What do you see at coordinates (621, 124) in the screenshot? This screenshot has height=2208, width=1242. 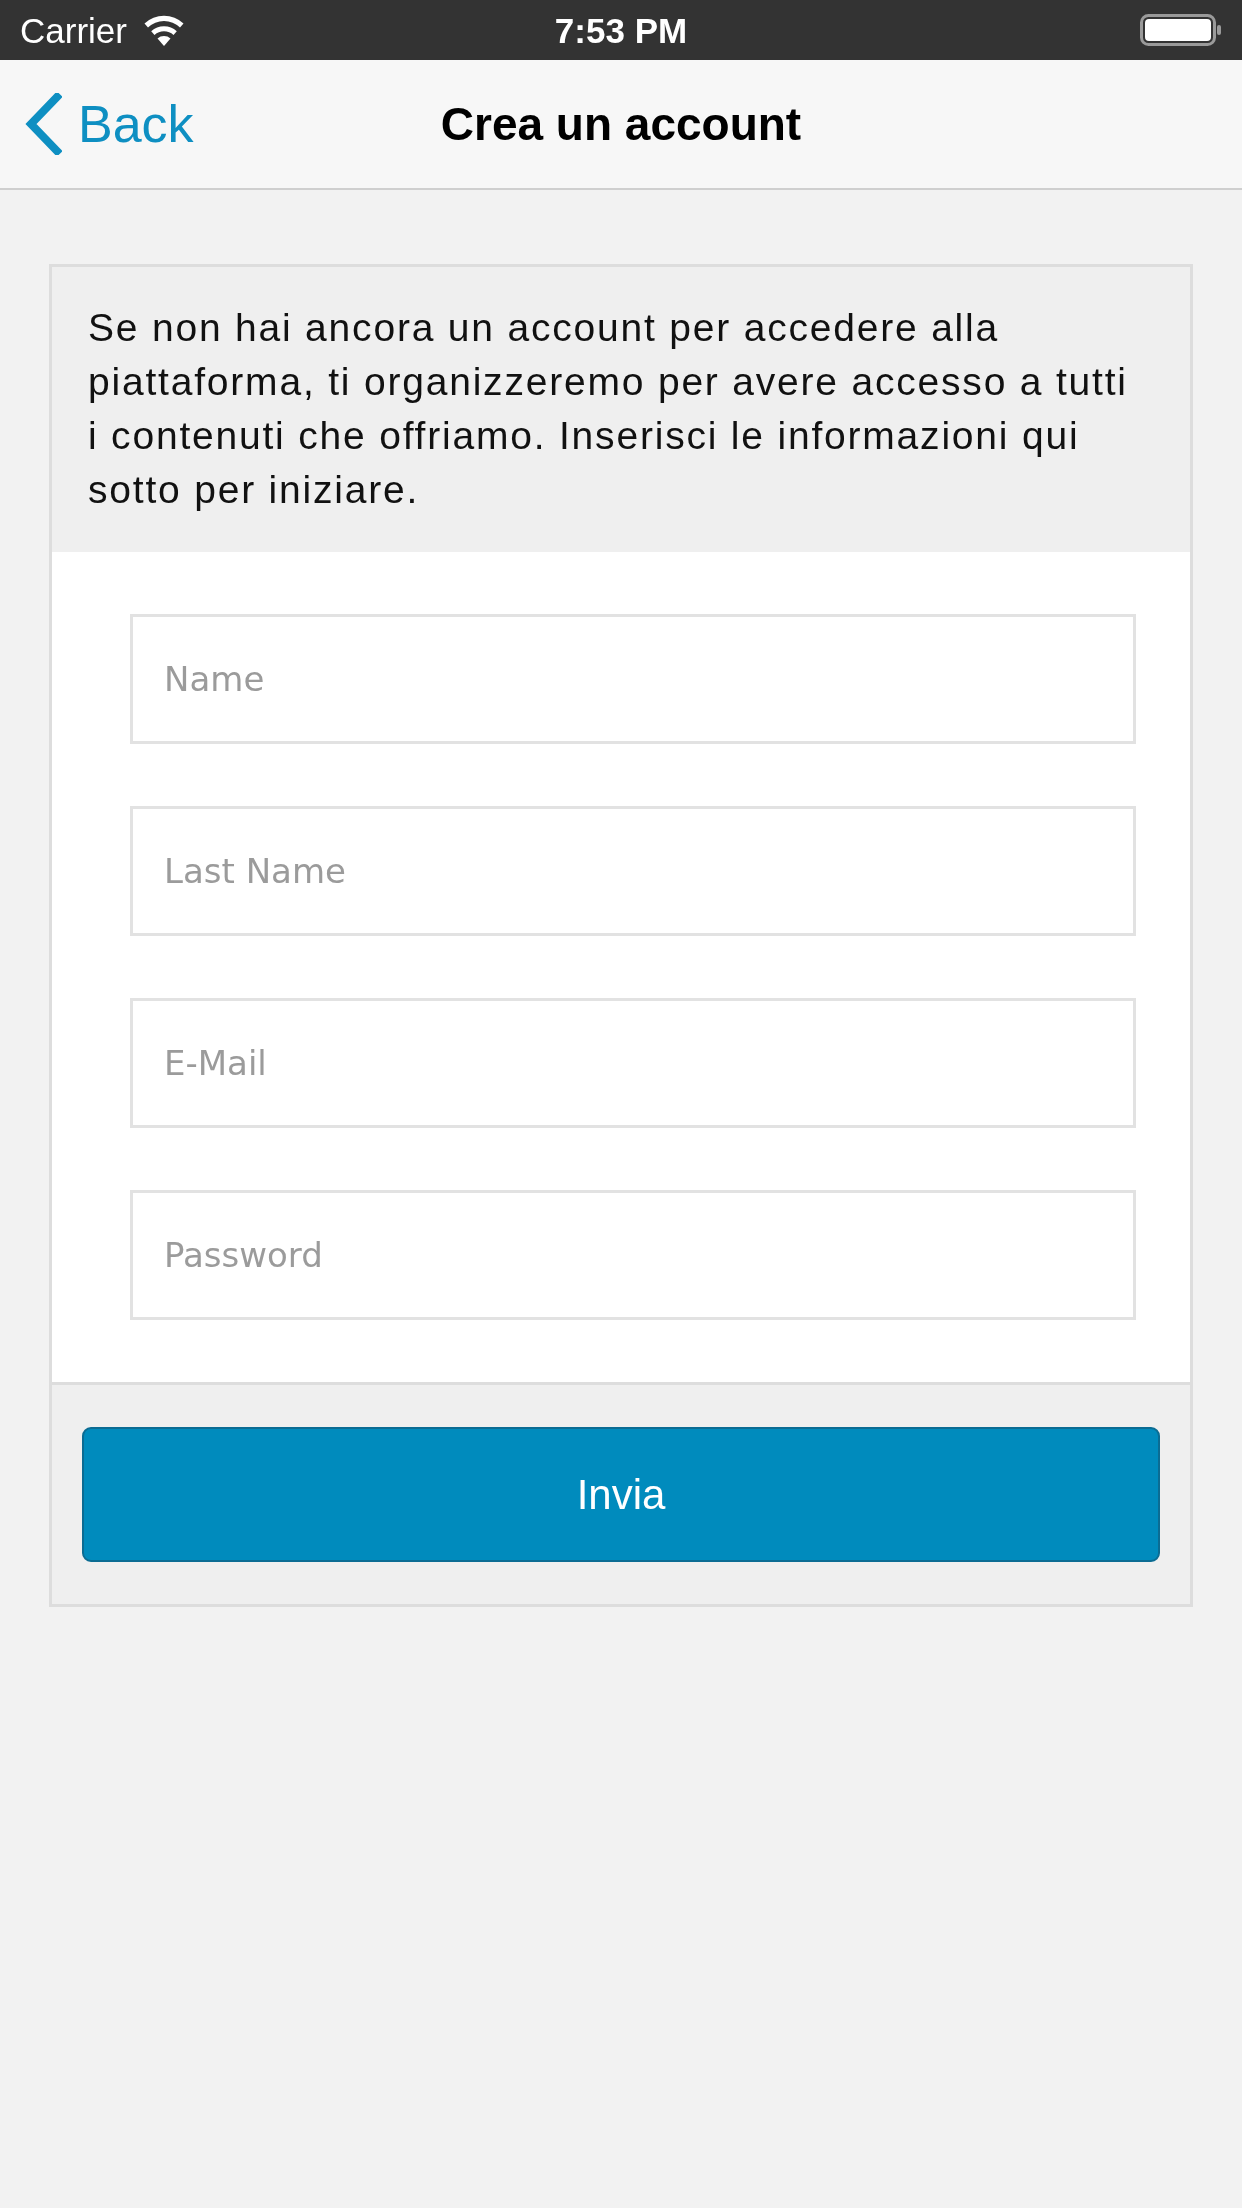 I see `page-title: Crea un account` at bounding box center [621, 124].